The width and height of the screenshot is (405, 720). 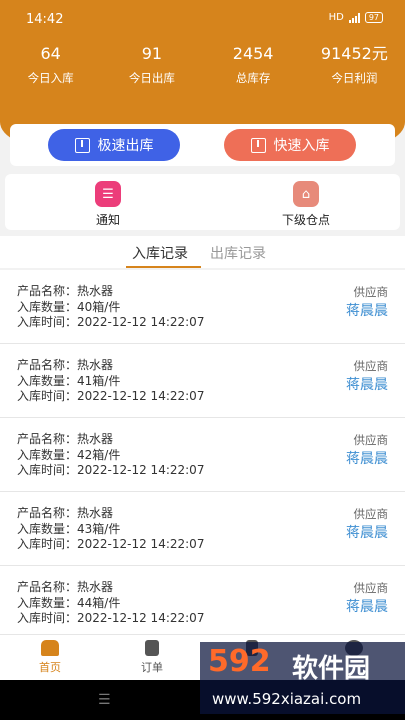 What do you see at coordinates (331, 669) in the screenshot?
I see `watermark-text: 软件园` at bounding box center [331, 669].